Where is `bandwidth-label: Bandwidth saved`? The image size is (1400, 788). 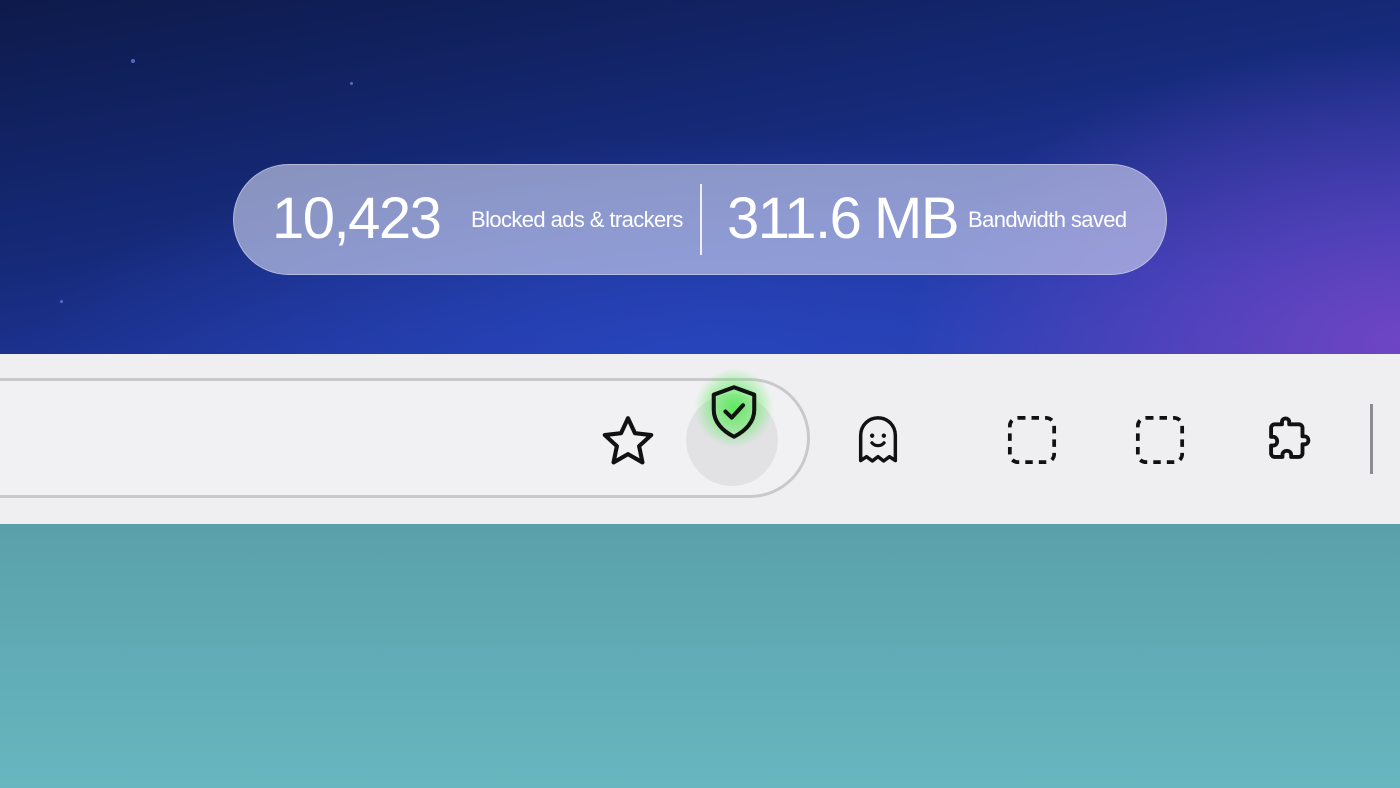
bandwidth-label: Bandwidth saved is located at coordinates (1047, 219).